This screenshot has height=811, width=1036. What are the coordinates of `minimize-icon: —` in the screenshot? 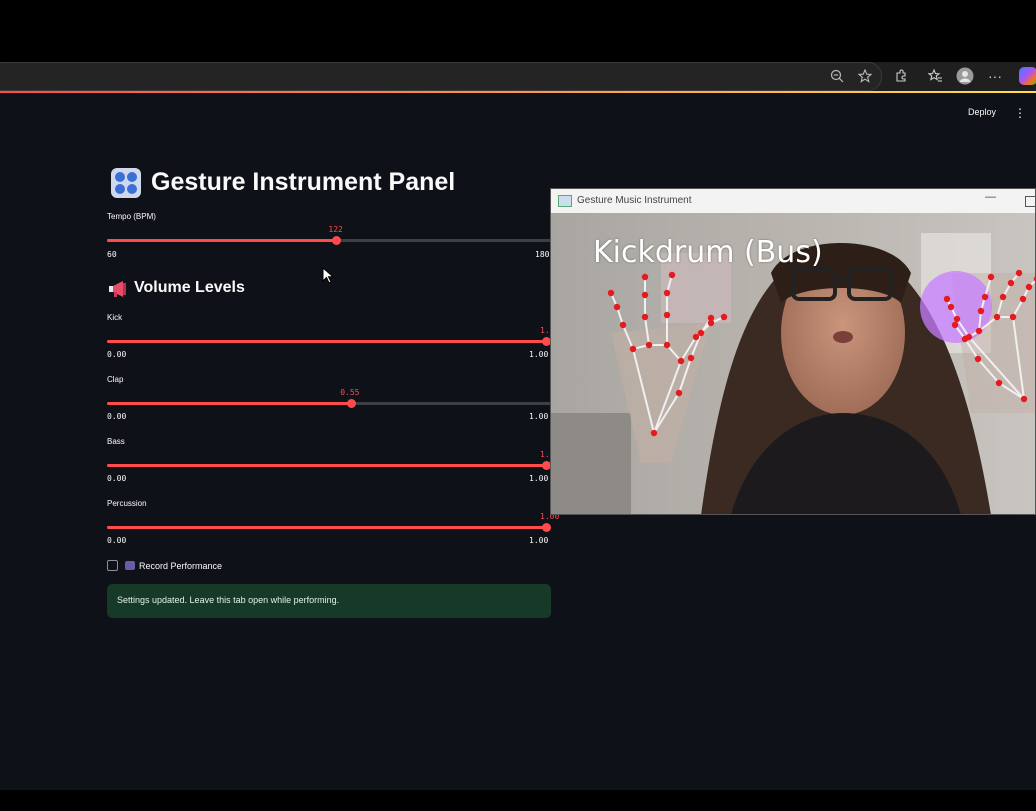 It's located at (990, 197).